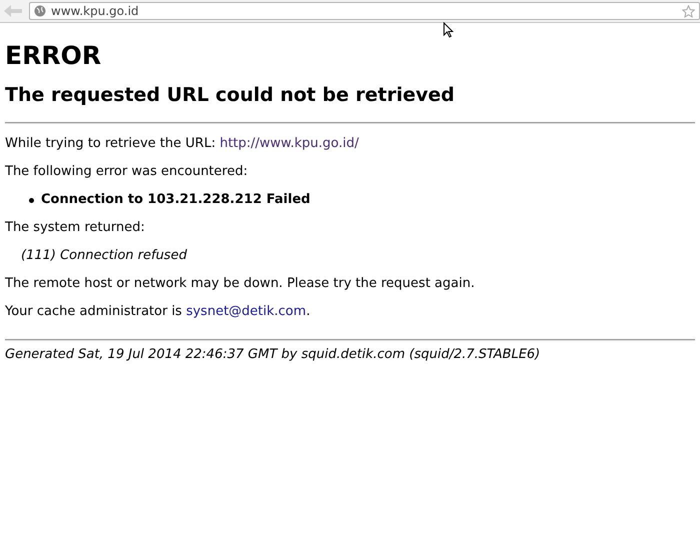  Describe the element at coordinates (246, 311) in the screenshot. I see `email-link: sysnet@detik.com` at that location.